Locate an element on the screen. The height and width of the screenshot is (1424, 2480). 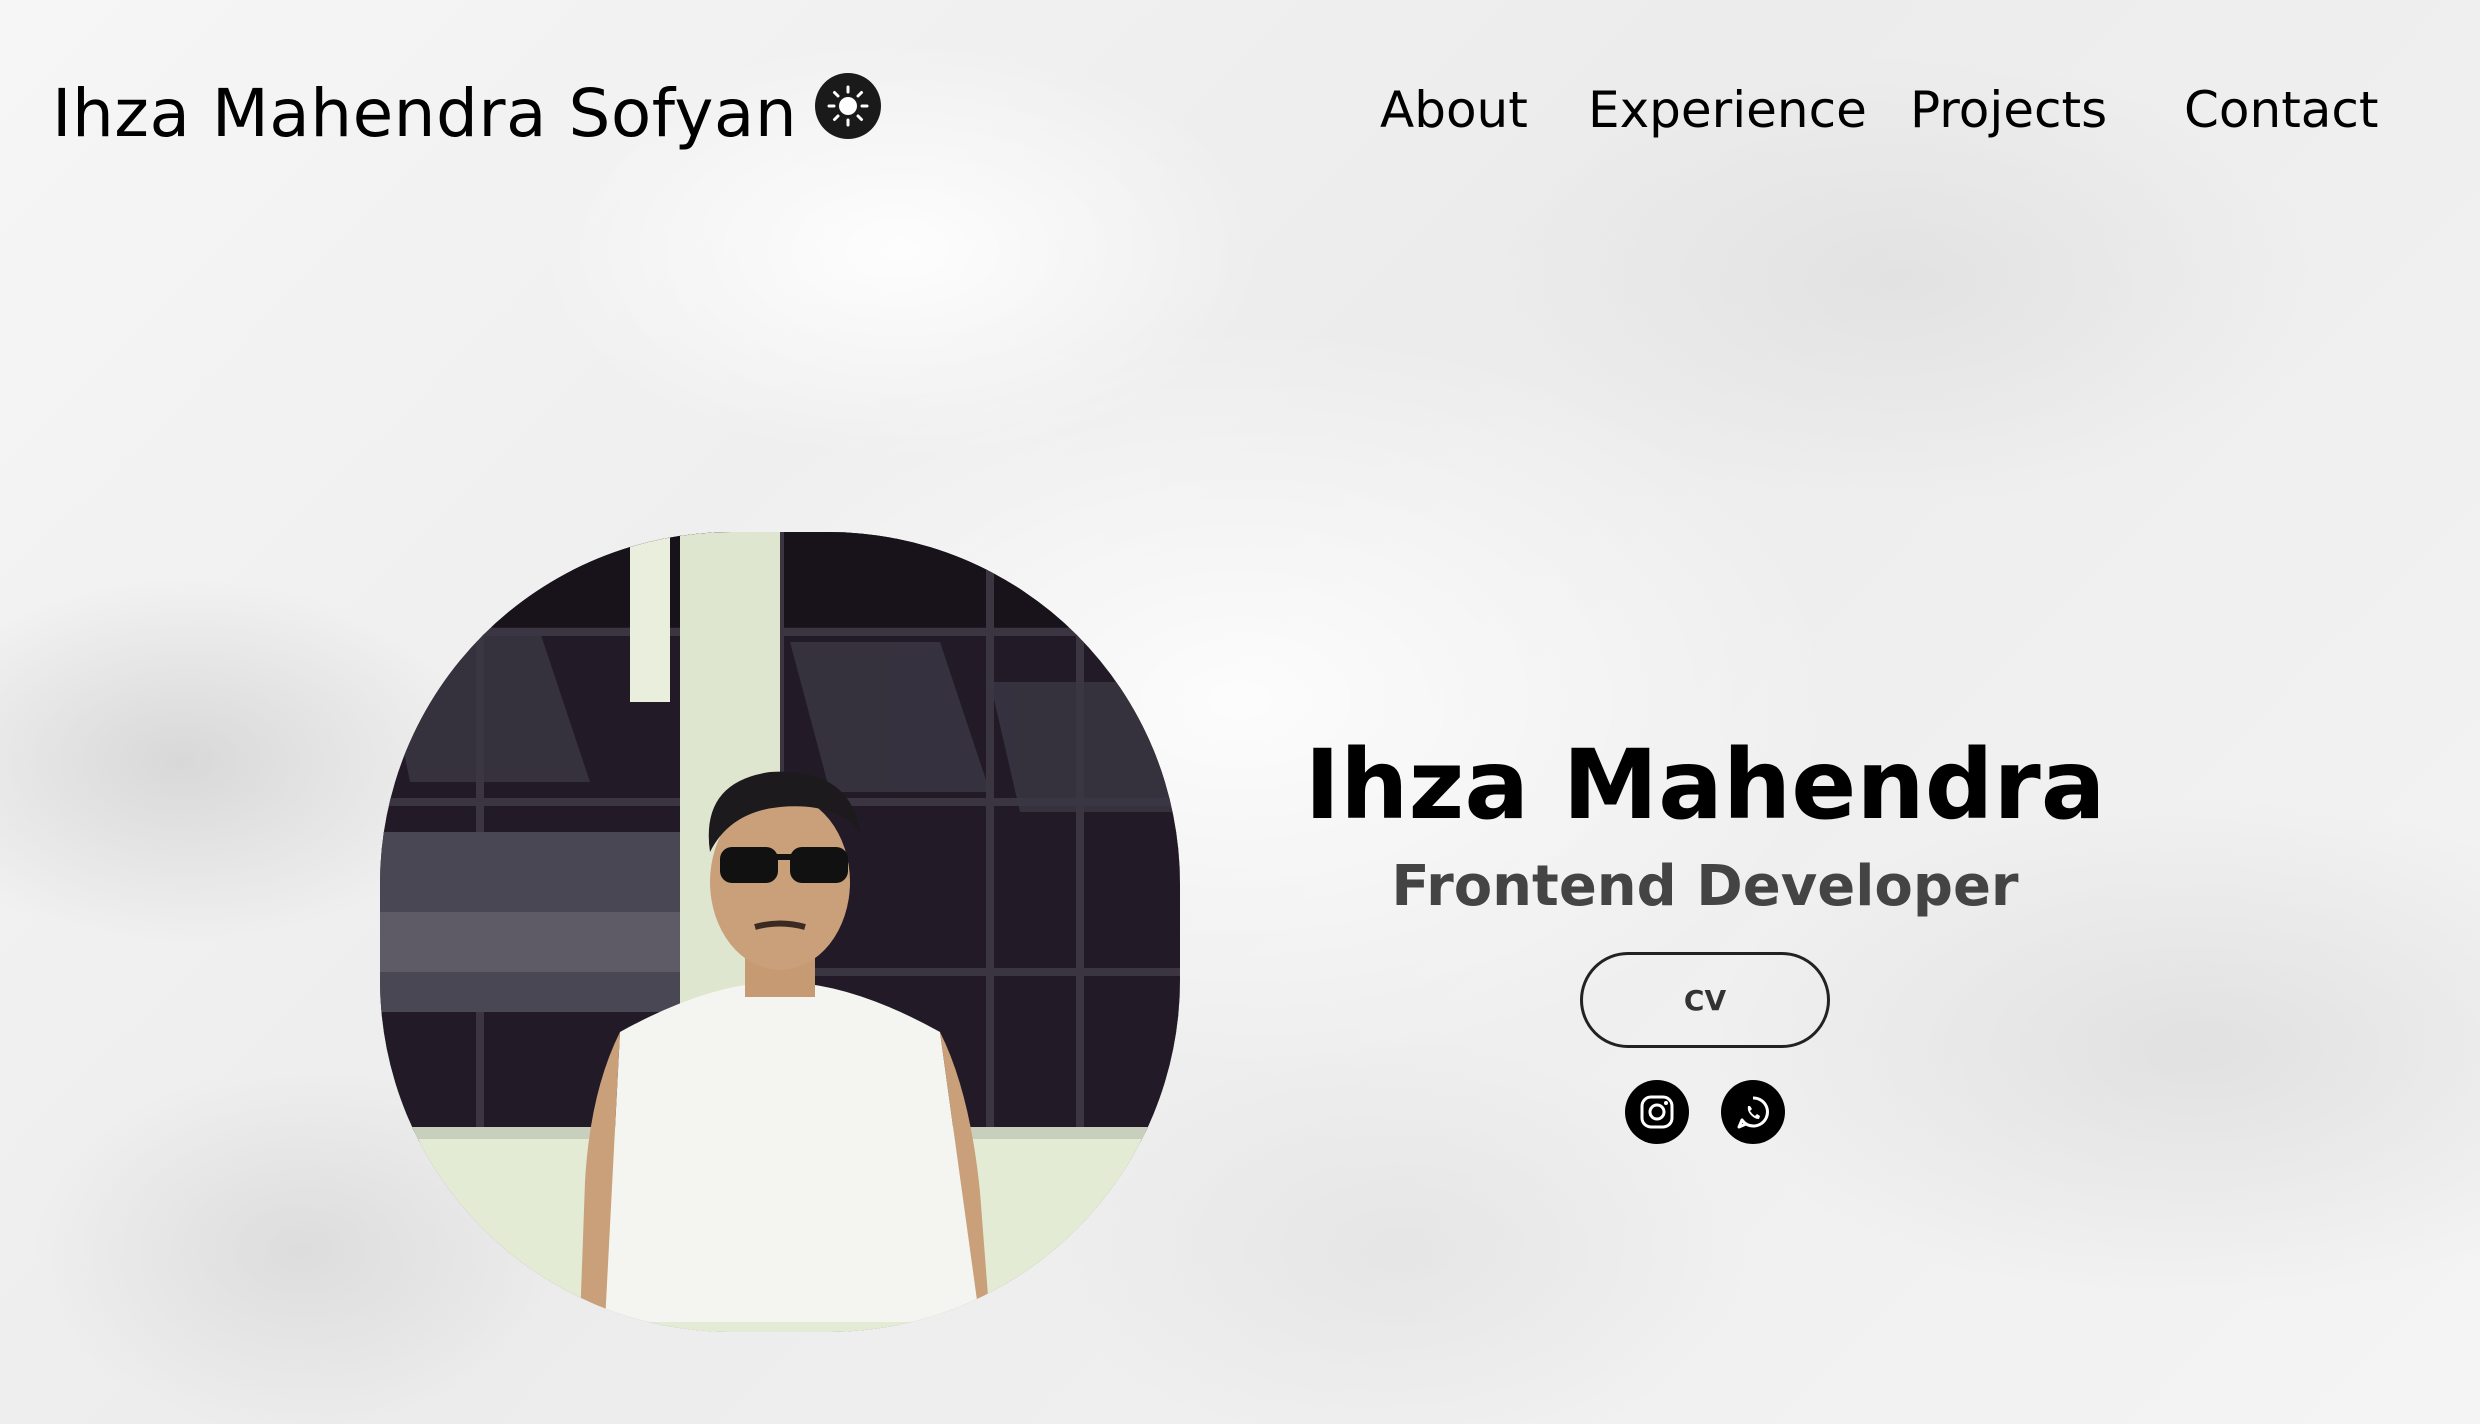
cv-button: CV is located at coordinates (1705, 1000).